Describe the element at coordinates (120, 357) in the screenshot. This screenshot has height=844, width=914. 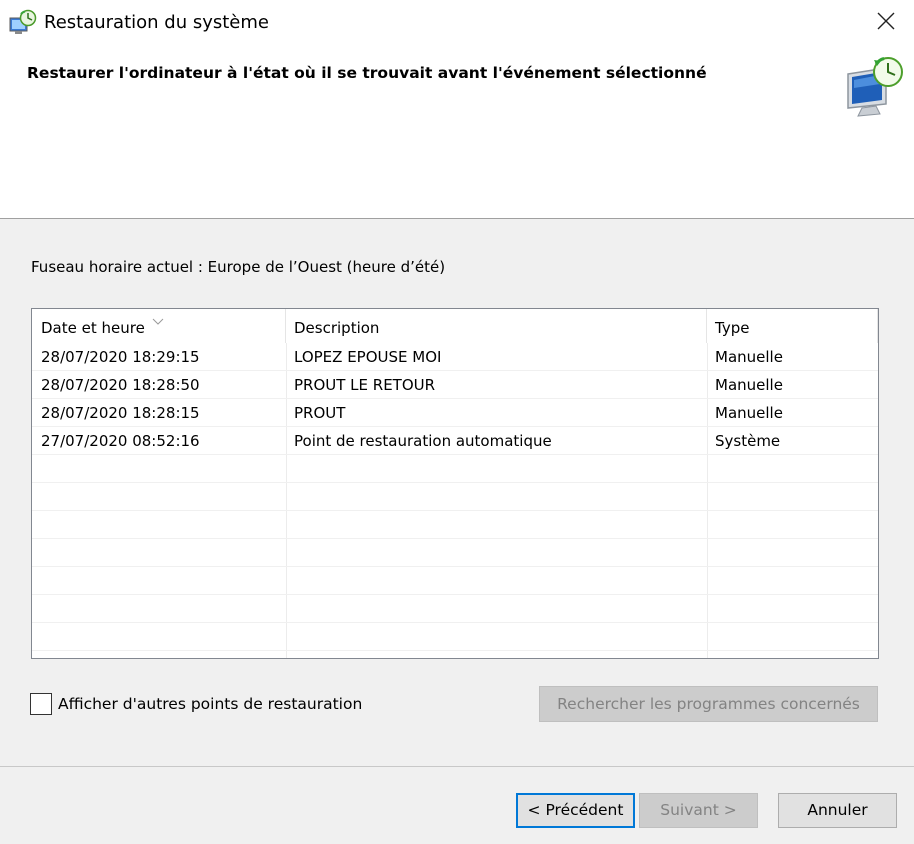
I see `row-date: 28/07/2020 18:29:15` at that location.